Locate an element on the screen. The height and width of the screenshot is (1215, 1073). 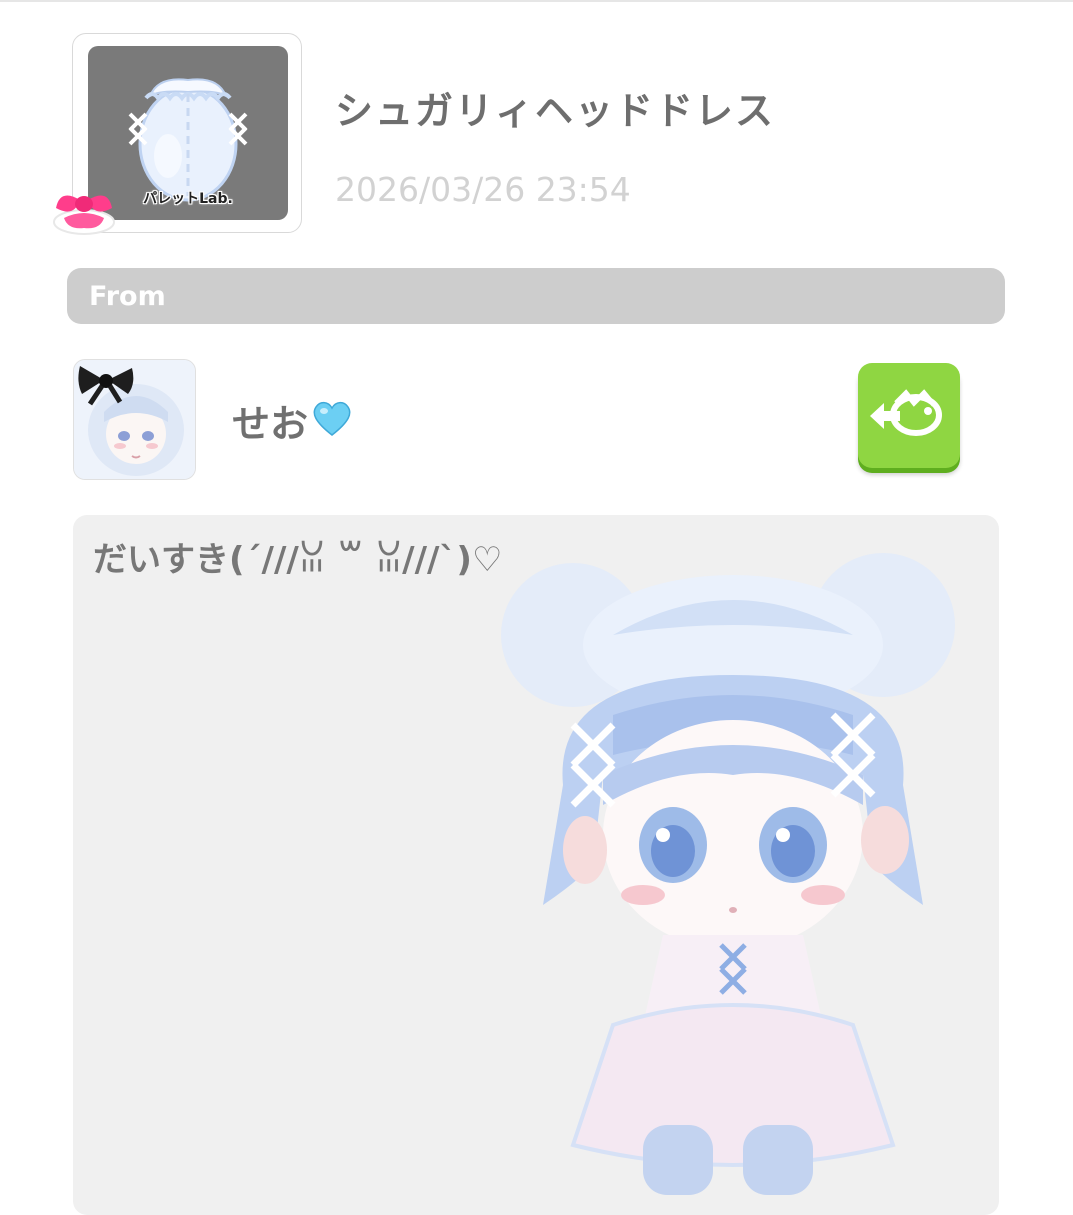
top-divider is located at coordinates (536, 1).